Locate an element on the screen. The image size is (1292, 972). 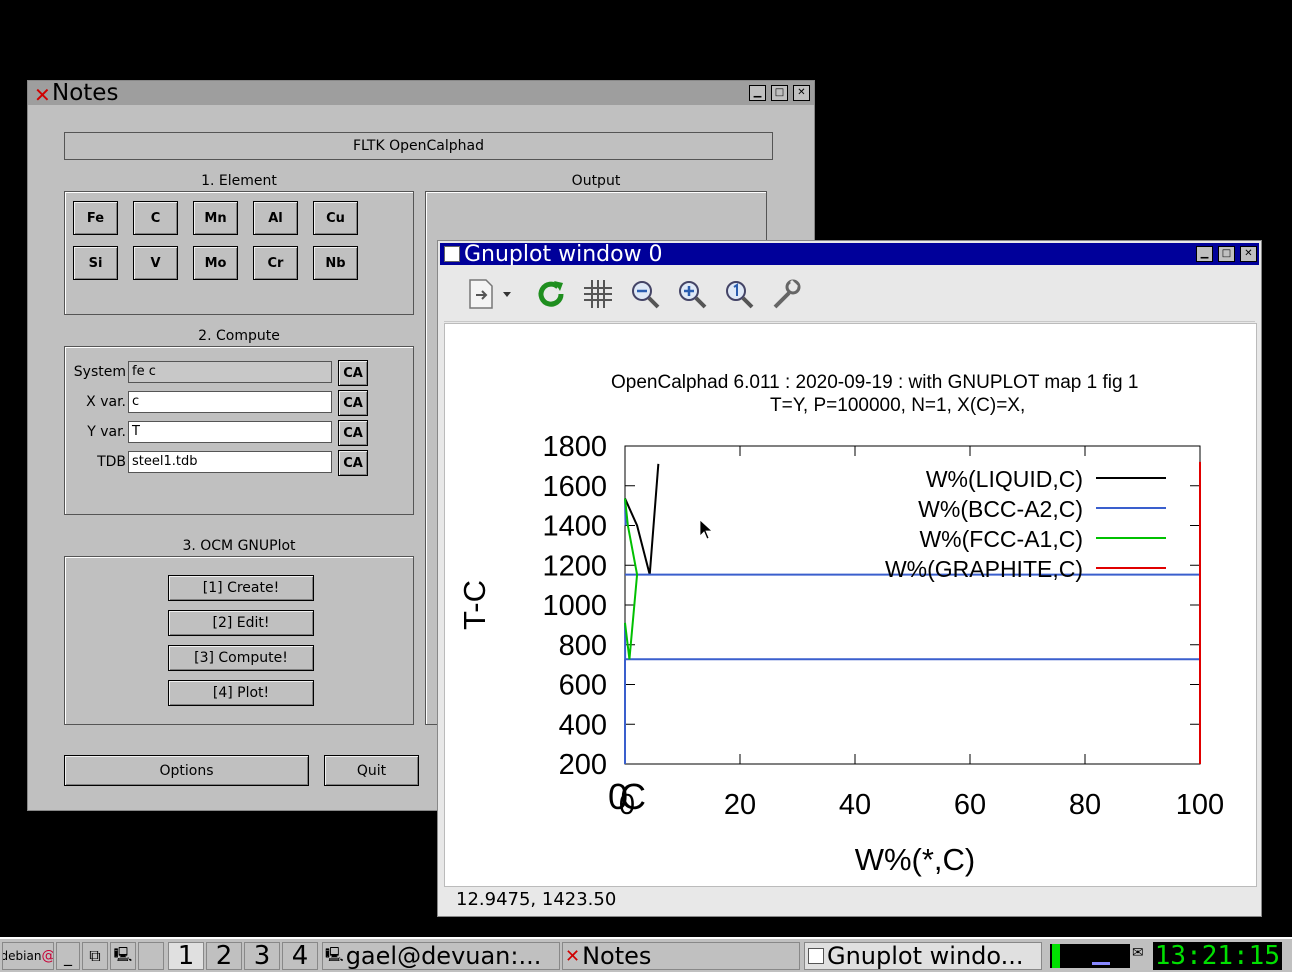
desktop-1: 1 is located at coordinates (186, 956).